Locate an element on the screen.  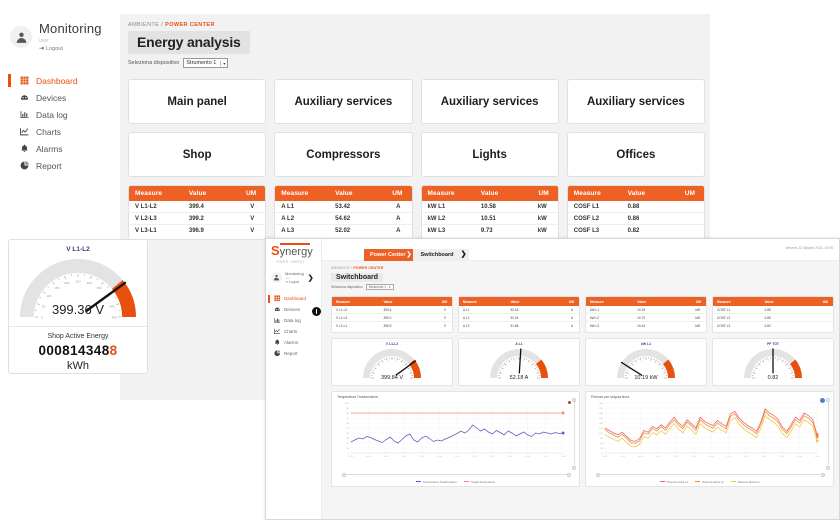
svg-text: 180 is located at coordinates (601, 424).